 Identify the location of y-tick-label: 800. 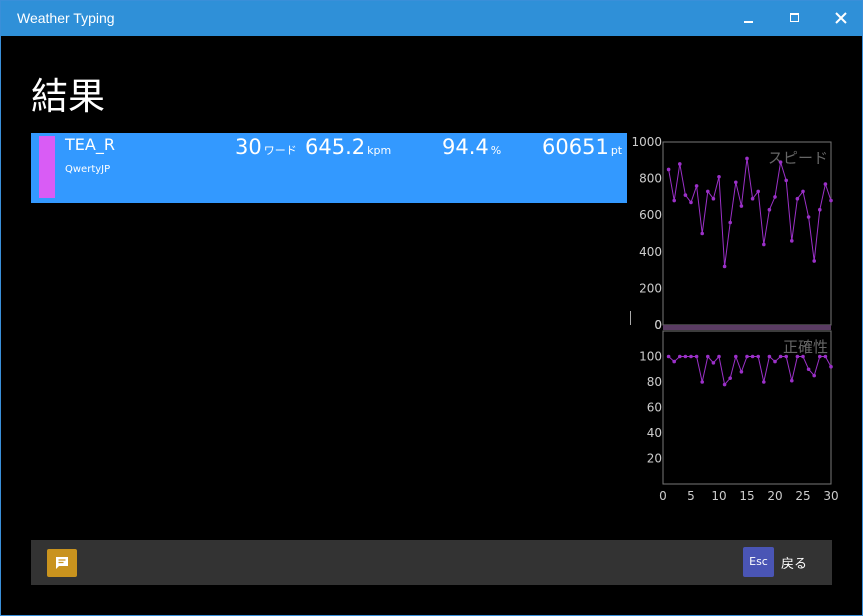
(650, 179).